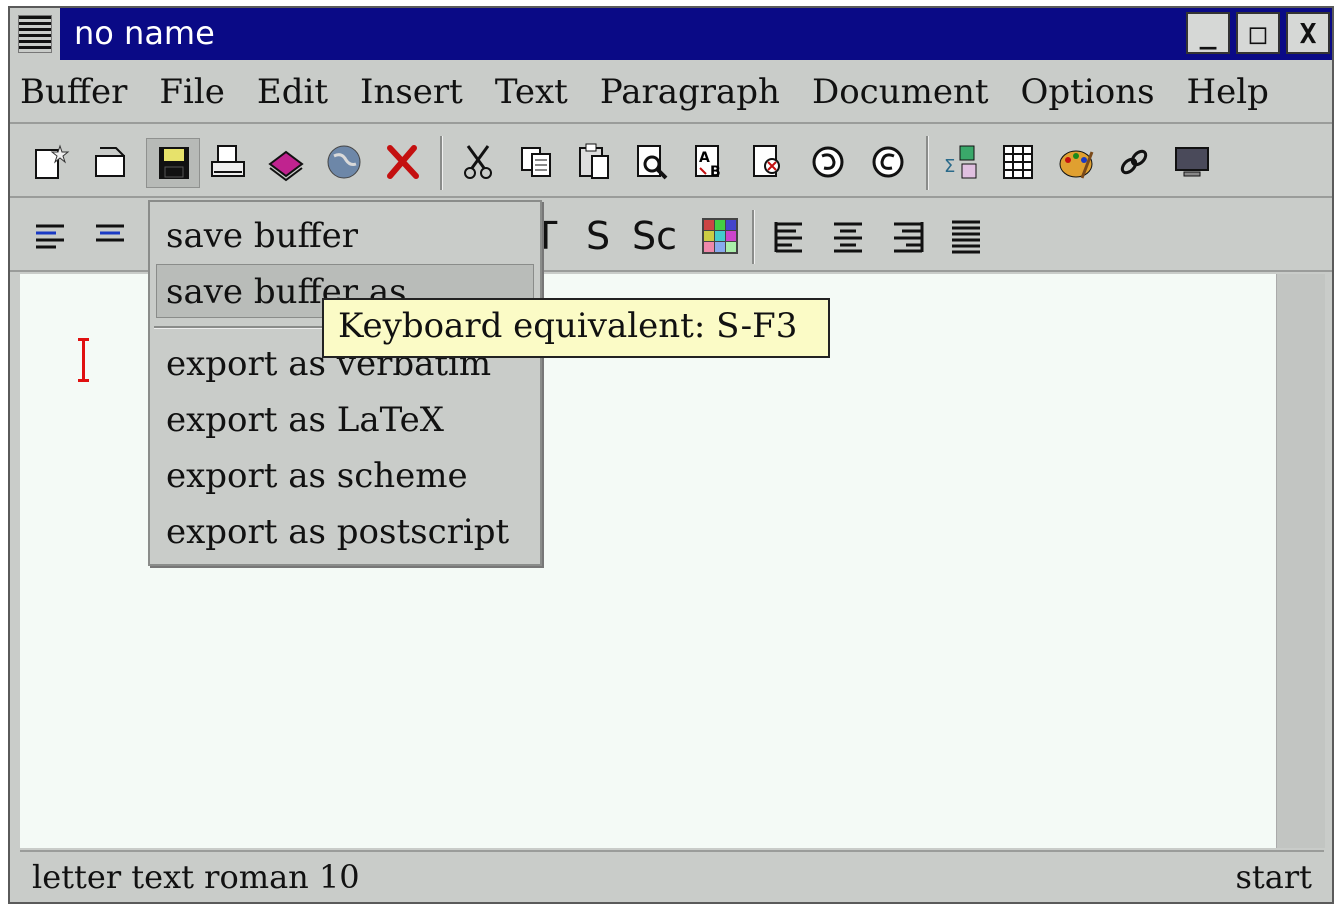 Image resolution: width=1342 pixels, height=908 pixels. Describe the element at coordinates (1134, 162) in the screenshot. I see `link-icon` at that location.